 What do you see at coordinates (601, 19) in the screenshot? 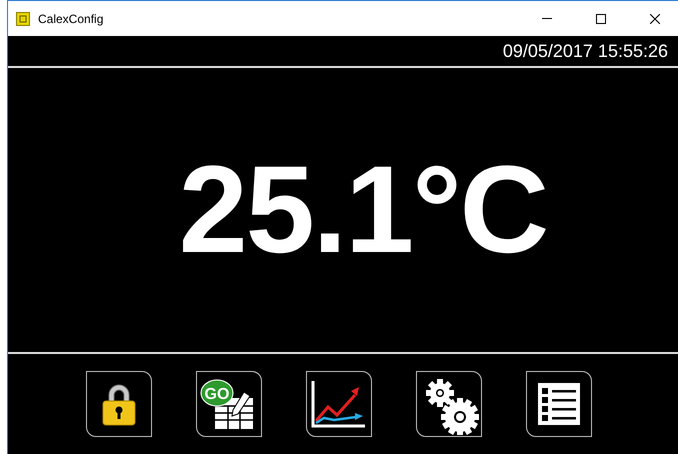
I see `maximize-icon` at bounding box center [601, 19].